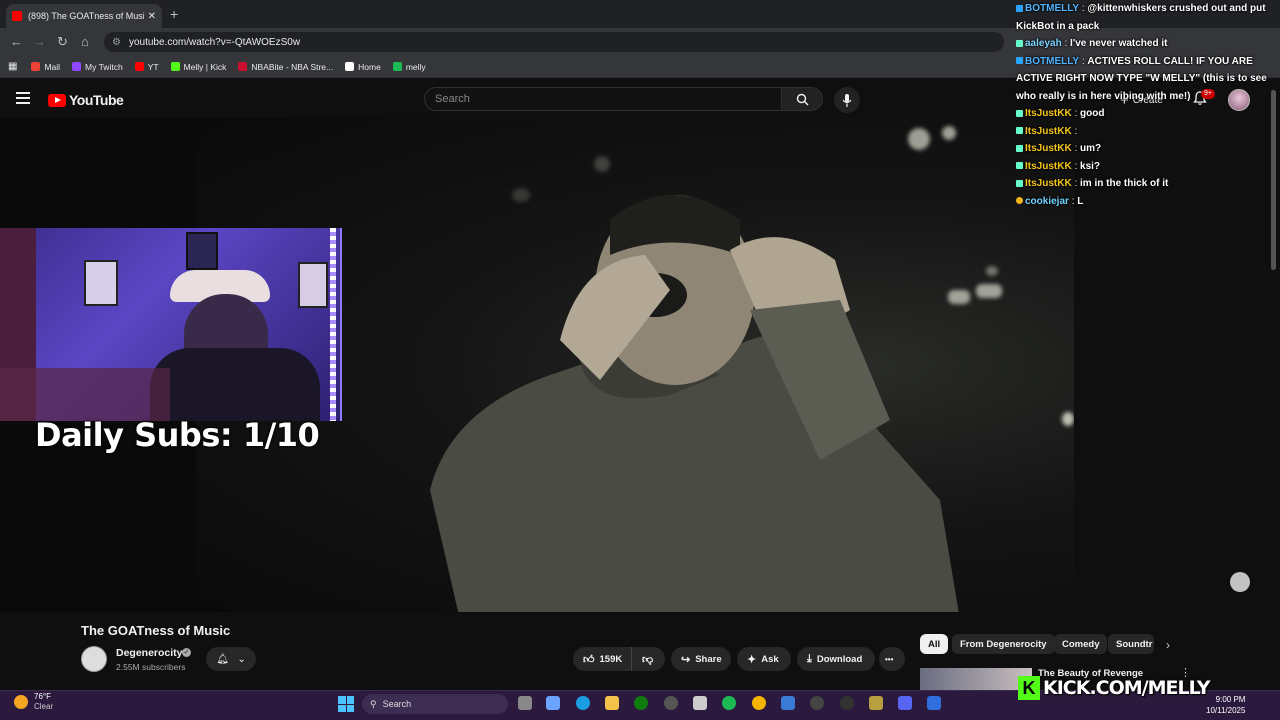  I want to click on obs-icon, so click(671, 703).